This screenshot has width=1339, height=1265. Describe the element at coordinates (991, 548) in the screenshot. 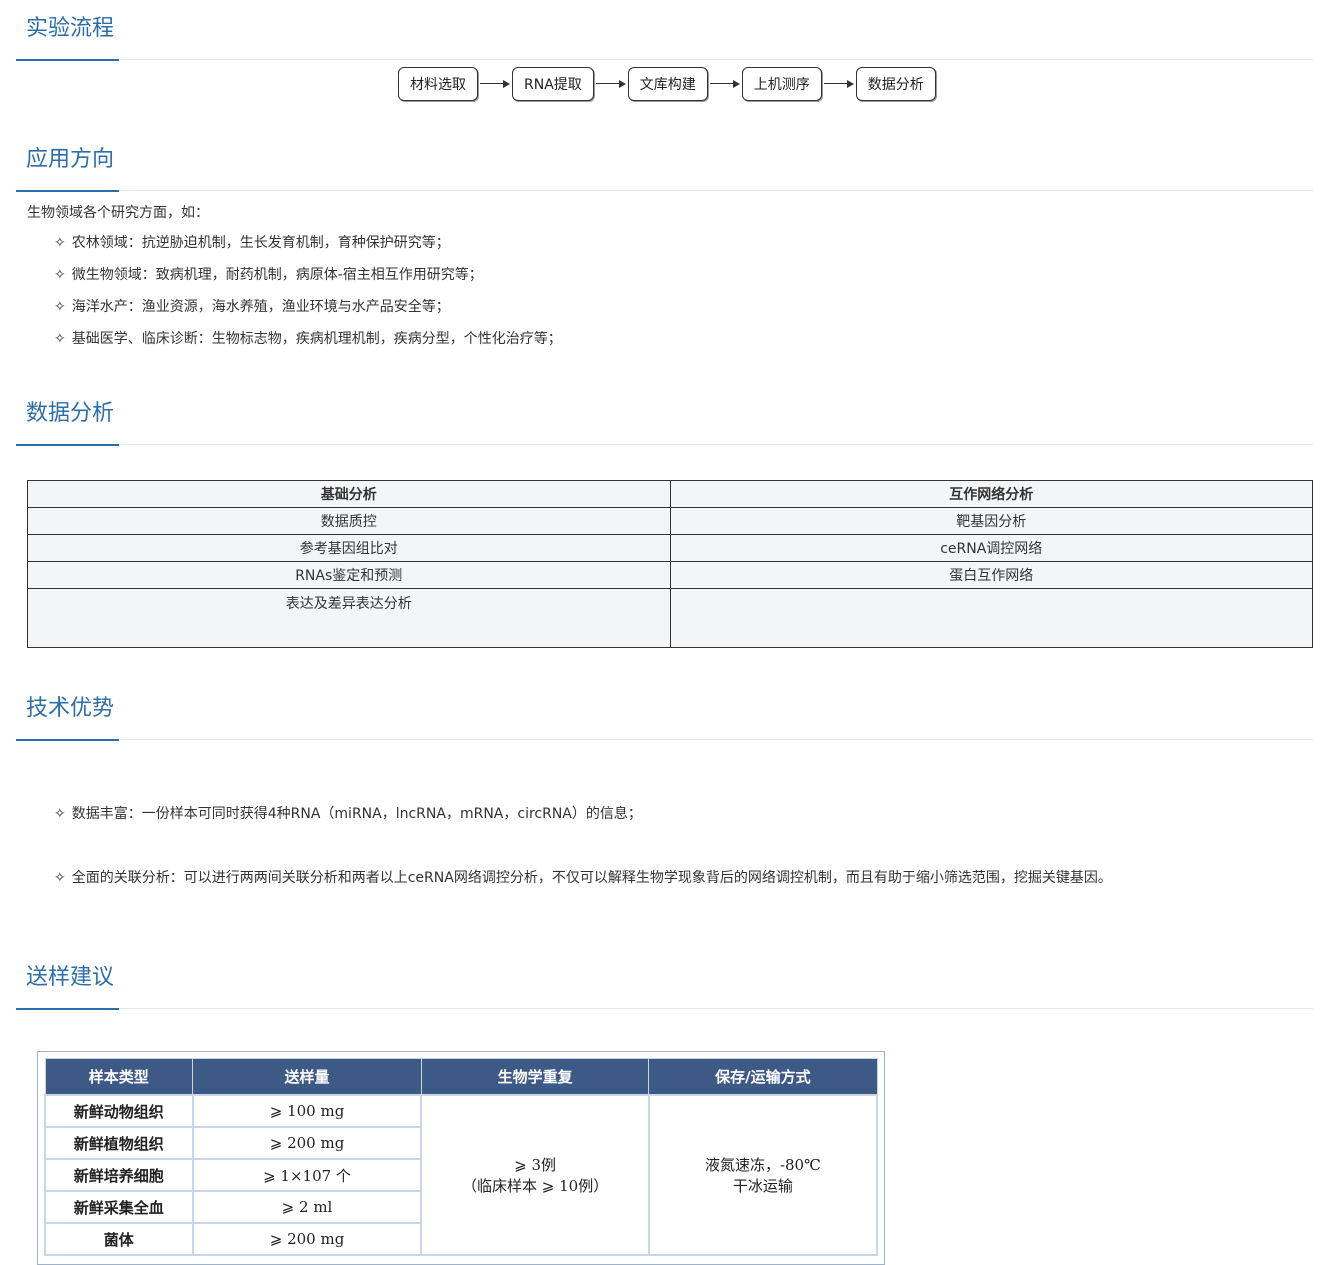

I see `table-cell: ceRNA调控网络` at that location.